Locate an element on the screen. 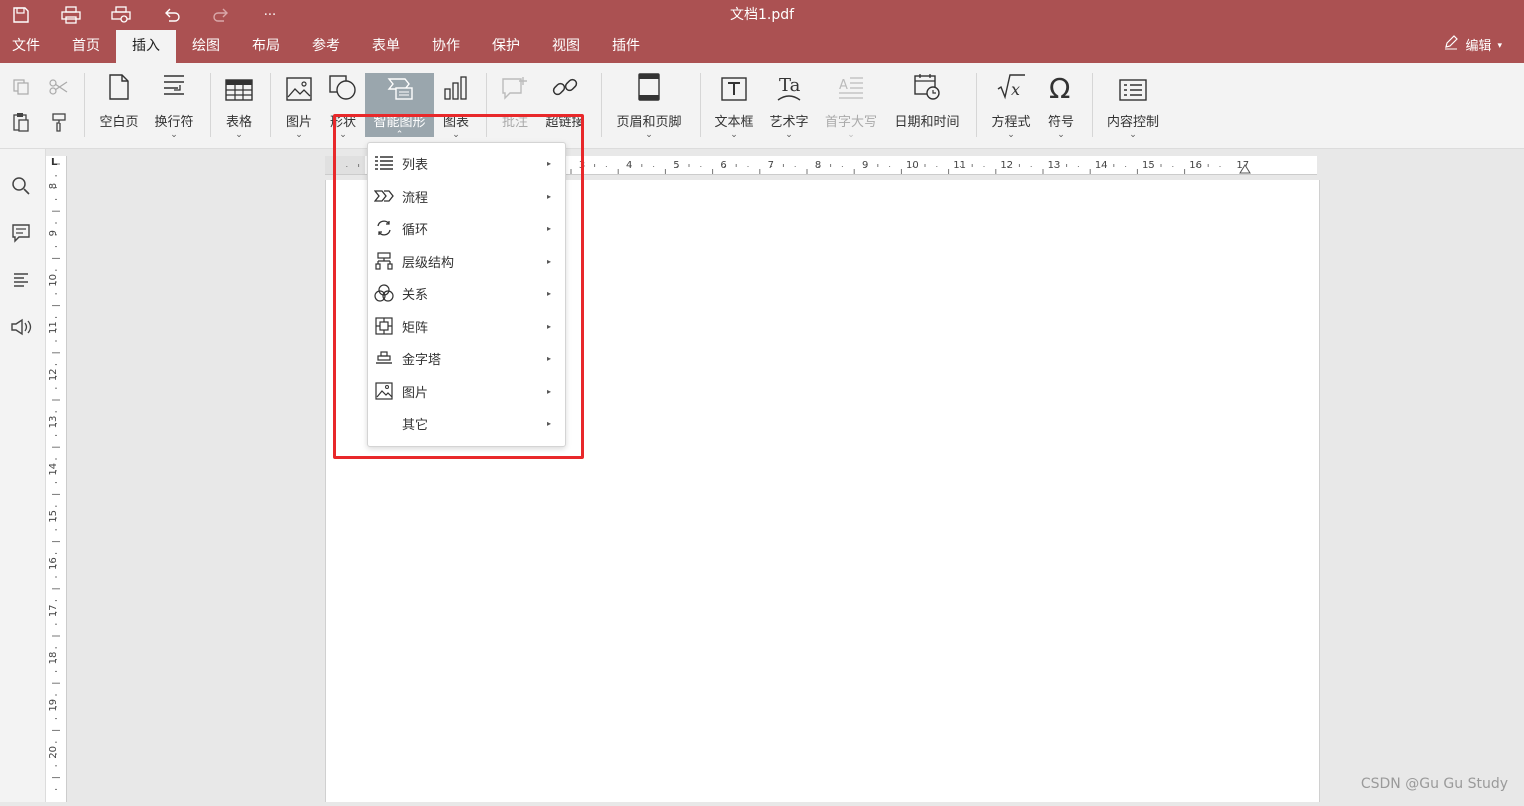  ruler-number: 18 is located at coordinates (53, 658).